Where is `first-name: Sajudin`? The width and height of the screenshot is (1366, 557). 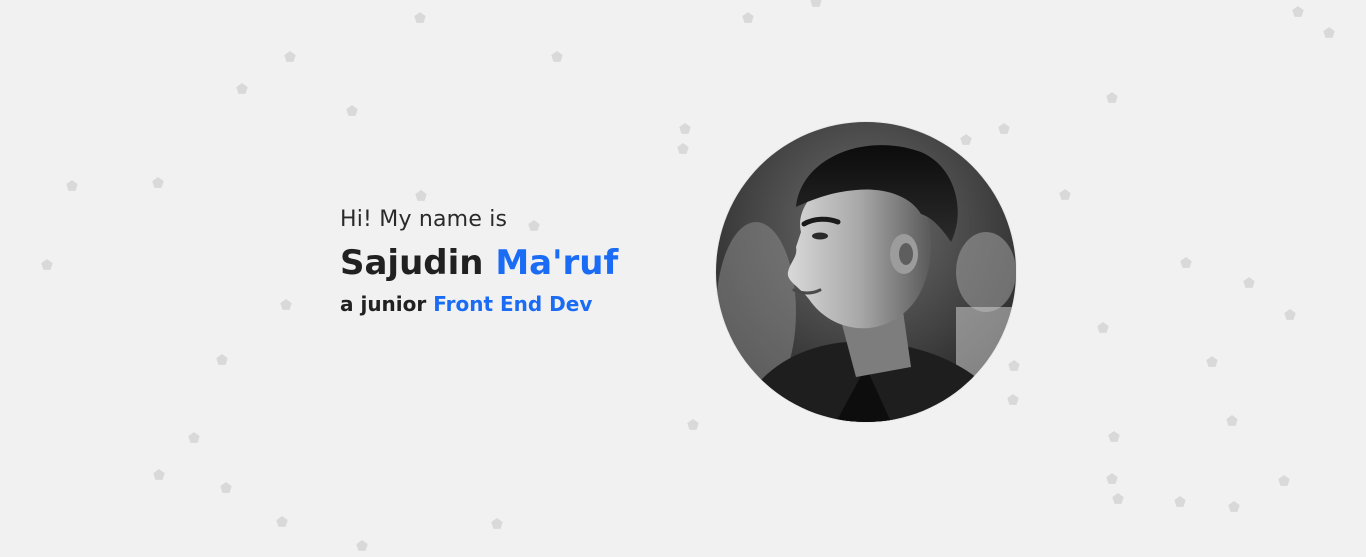
first-name: Sajudin is located at coordinates (412, 263).